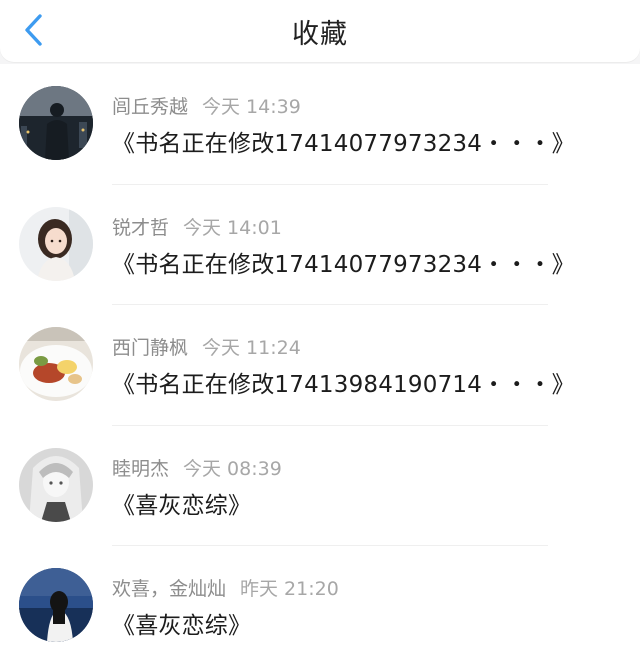 This screenshot has width=640, height=668. I want to click on book-title: 《书名正在修改17413984190714・・・》, so click(343, 382).